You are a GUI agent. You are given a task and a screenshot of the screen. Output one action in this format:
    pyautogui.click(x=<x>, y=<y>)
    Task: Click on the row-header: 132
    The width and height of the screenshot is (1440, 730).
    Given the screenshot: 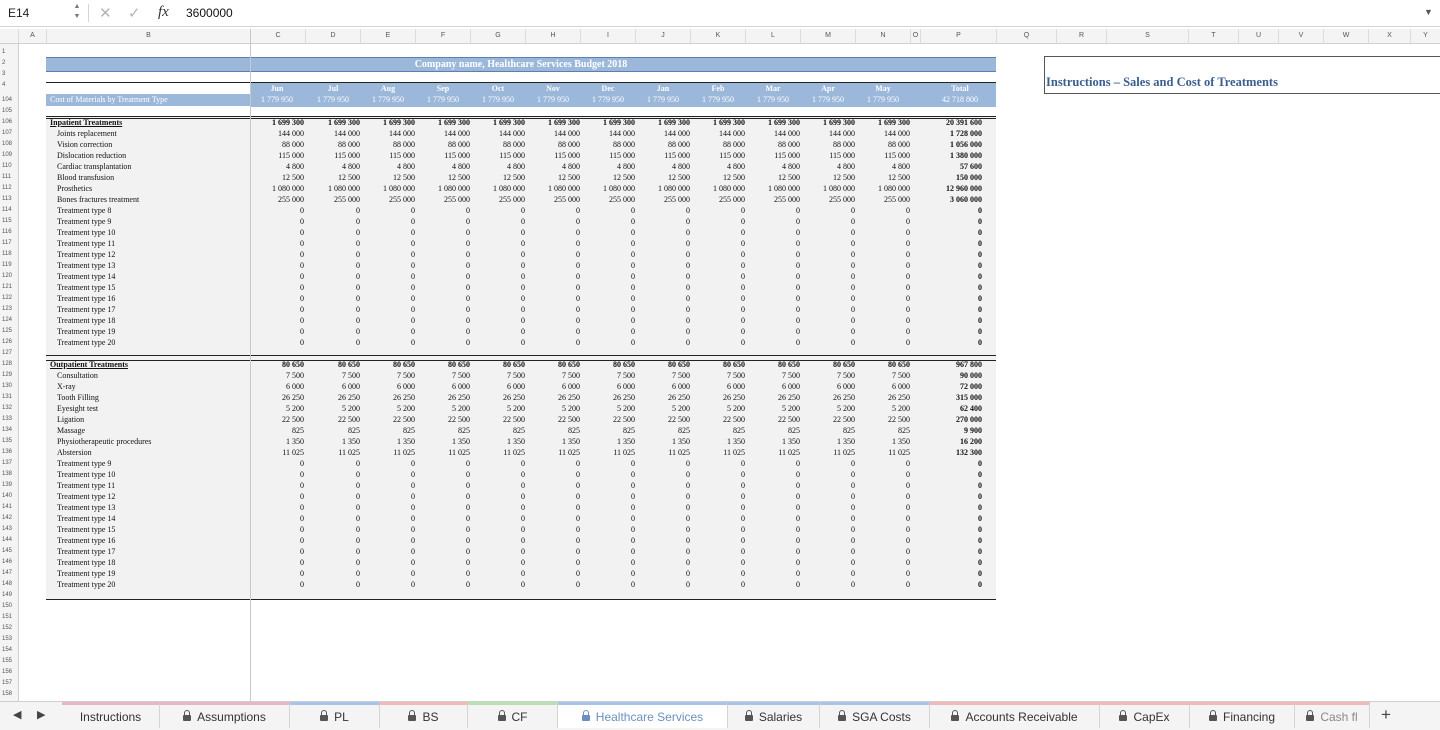 What is the action you would take?
    pyautogui.click(x=9, y=408)
    